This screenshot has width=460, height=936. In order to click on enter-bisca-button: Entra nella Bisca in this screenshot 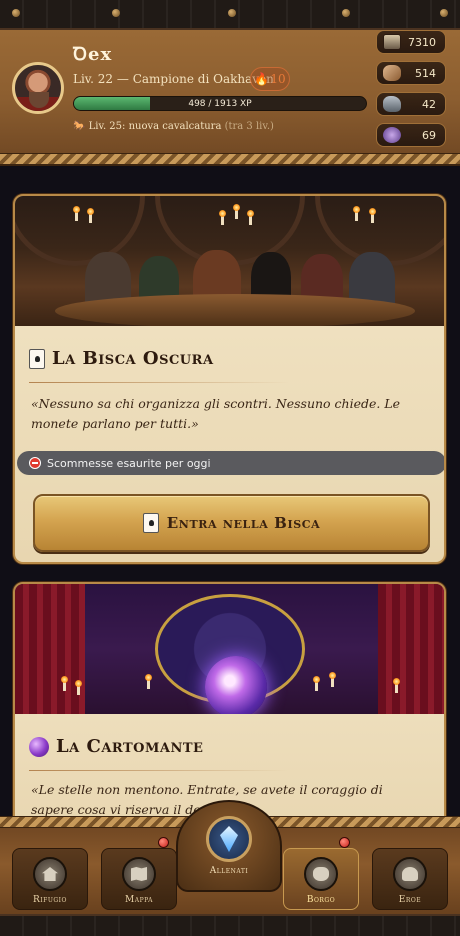, I will do `click(231, 523)`.